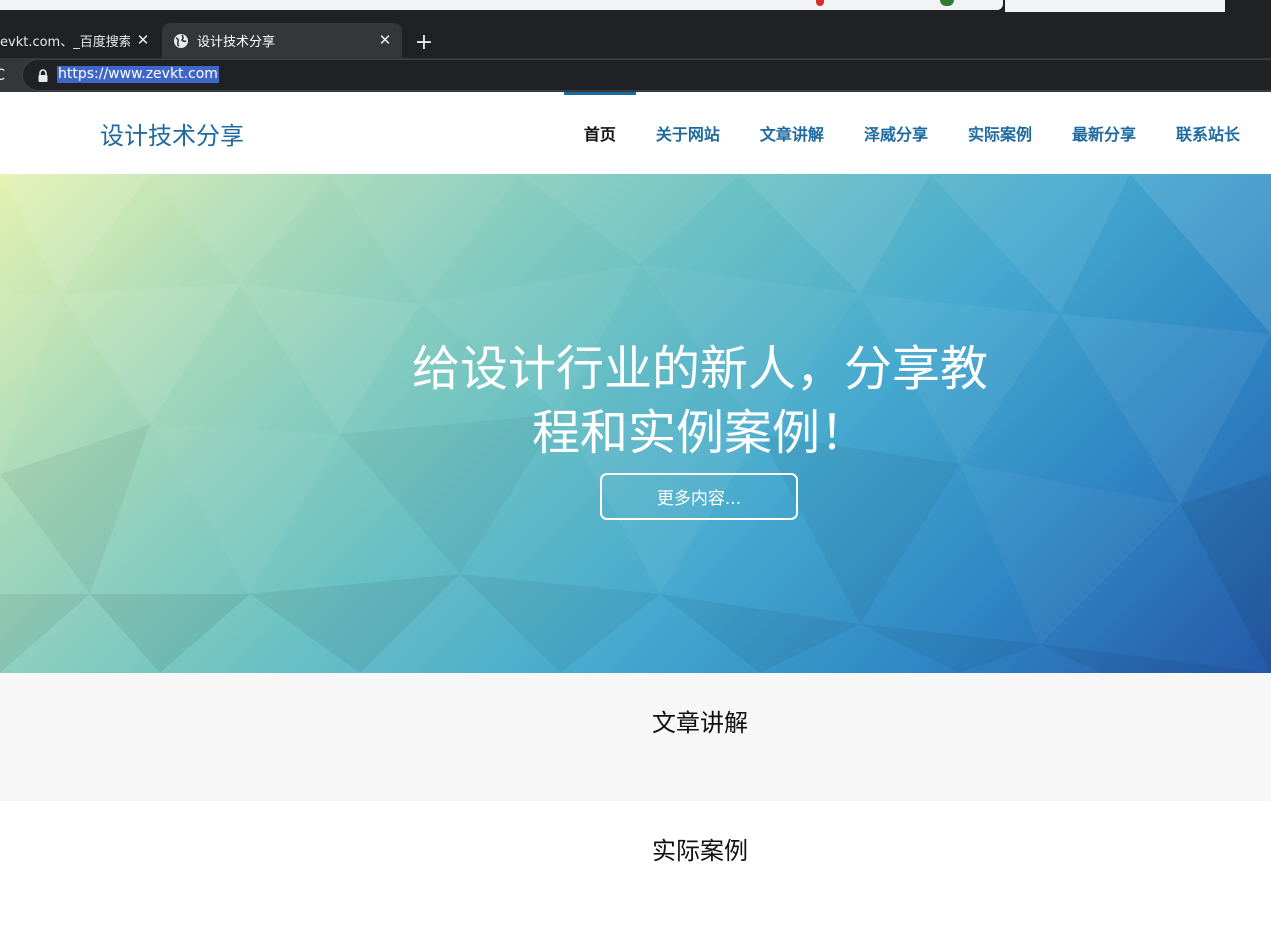 This screenshot has height=928, width=1271. I want to click on browser-tab-active: 设计技术分享 ✕, so click(282, 40).